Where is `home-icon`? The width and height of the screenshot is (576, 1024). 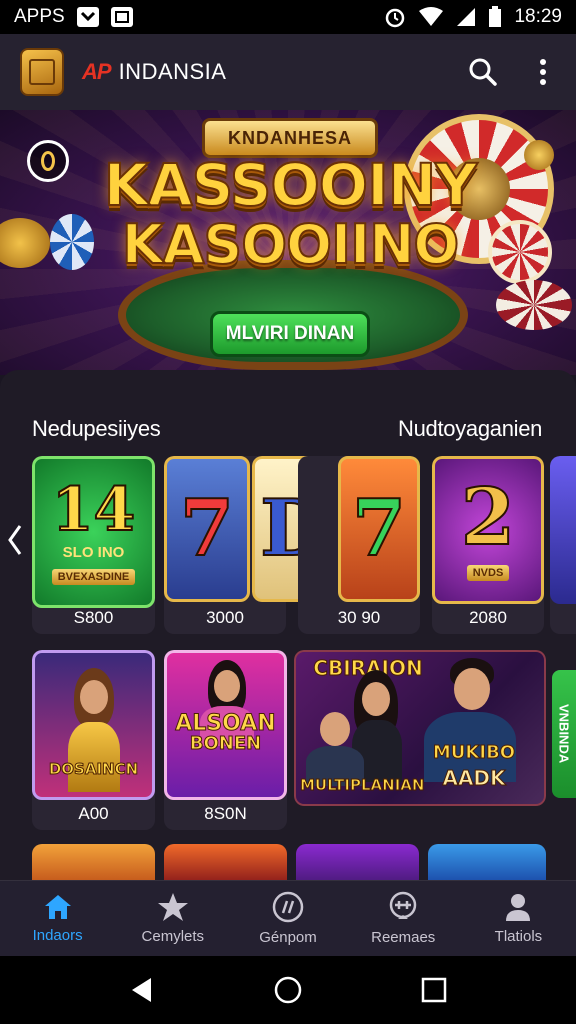
home-icon is located at coordinates (57, 907).